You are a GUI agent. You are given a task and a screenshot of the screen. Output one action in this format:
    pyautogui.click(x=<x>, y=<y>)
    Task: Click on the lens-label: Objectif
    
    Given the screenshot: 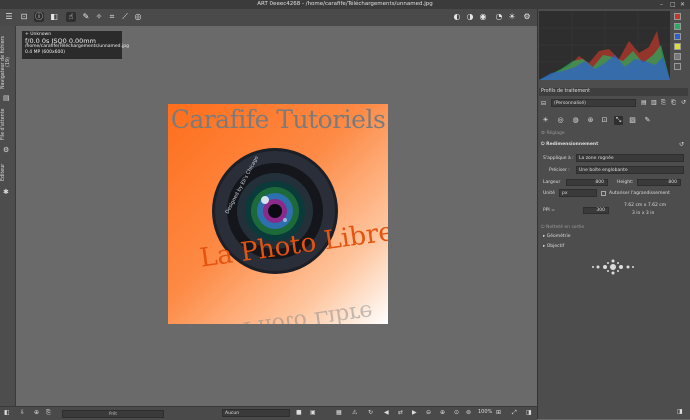 What is the action you would take?
    pyautogui.click(x=555, y=246)
    